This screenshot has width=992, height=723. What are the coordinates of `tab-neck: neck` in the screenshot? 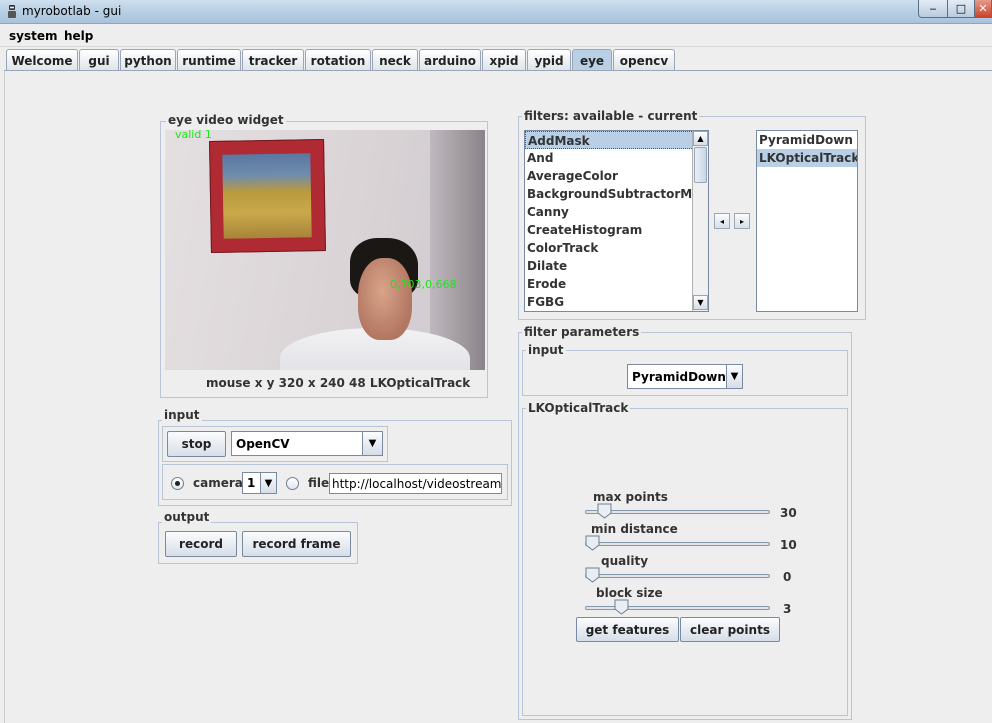 It's located at (395, 60).